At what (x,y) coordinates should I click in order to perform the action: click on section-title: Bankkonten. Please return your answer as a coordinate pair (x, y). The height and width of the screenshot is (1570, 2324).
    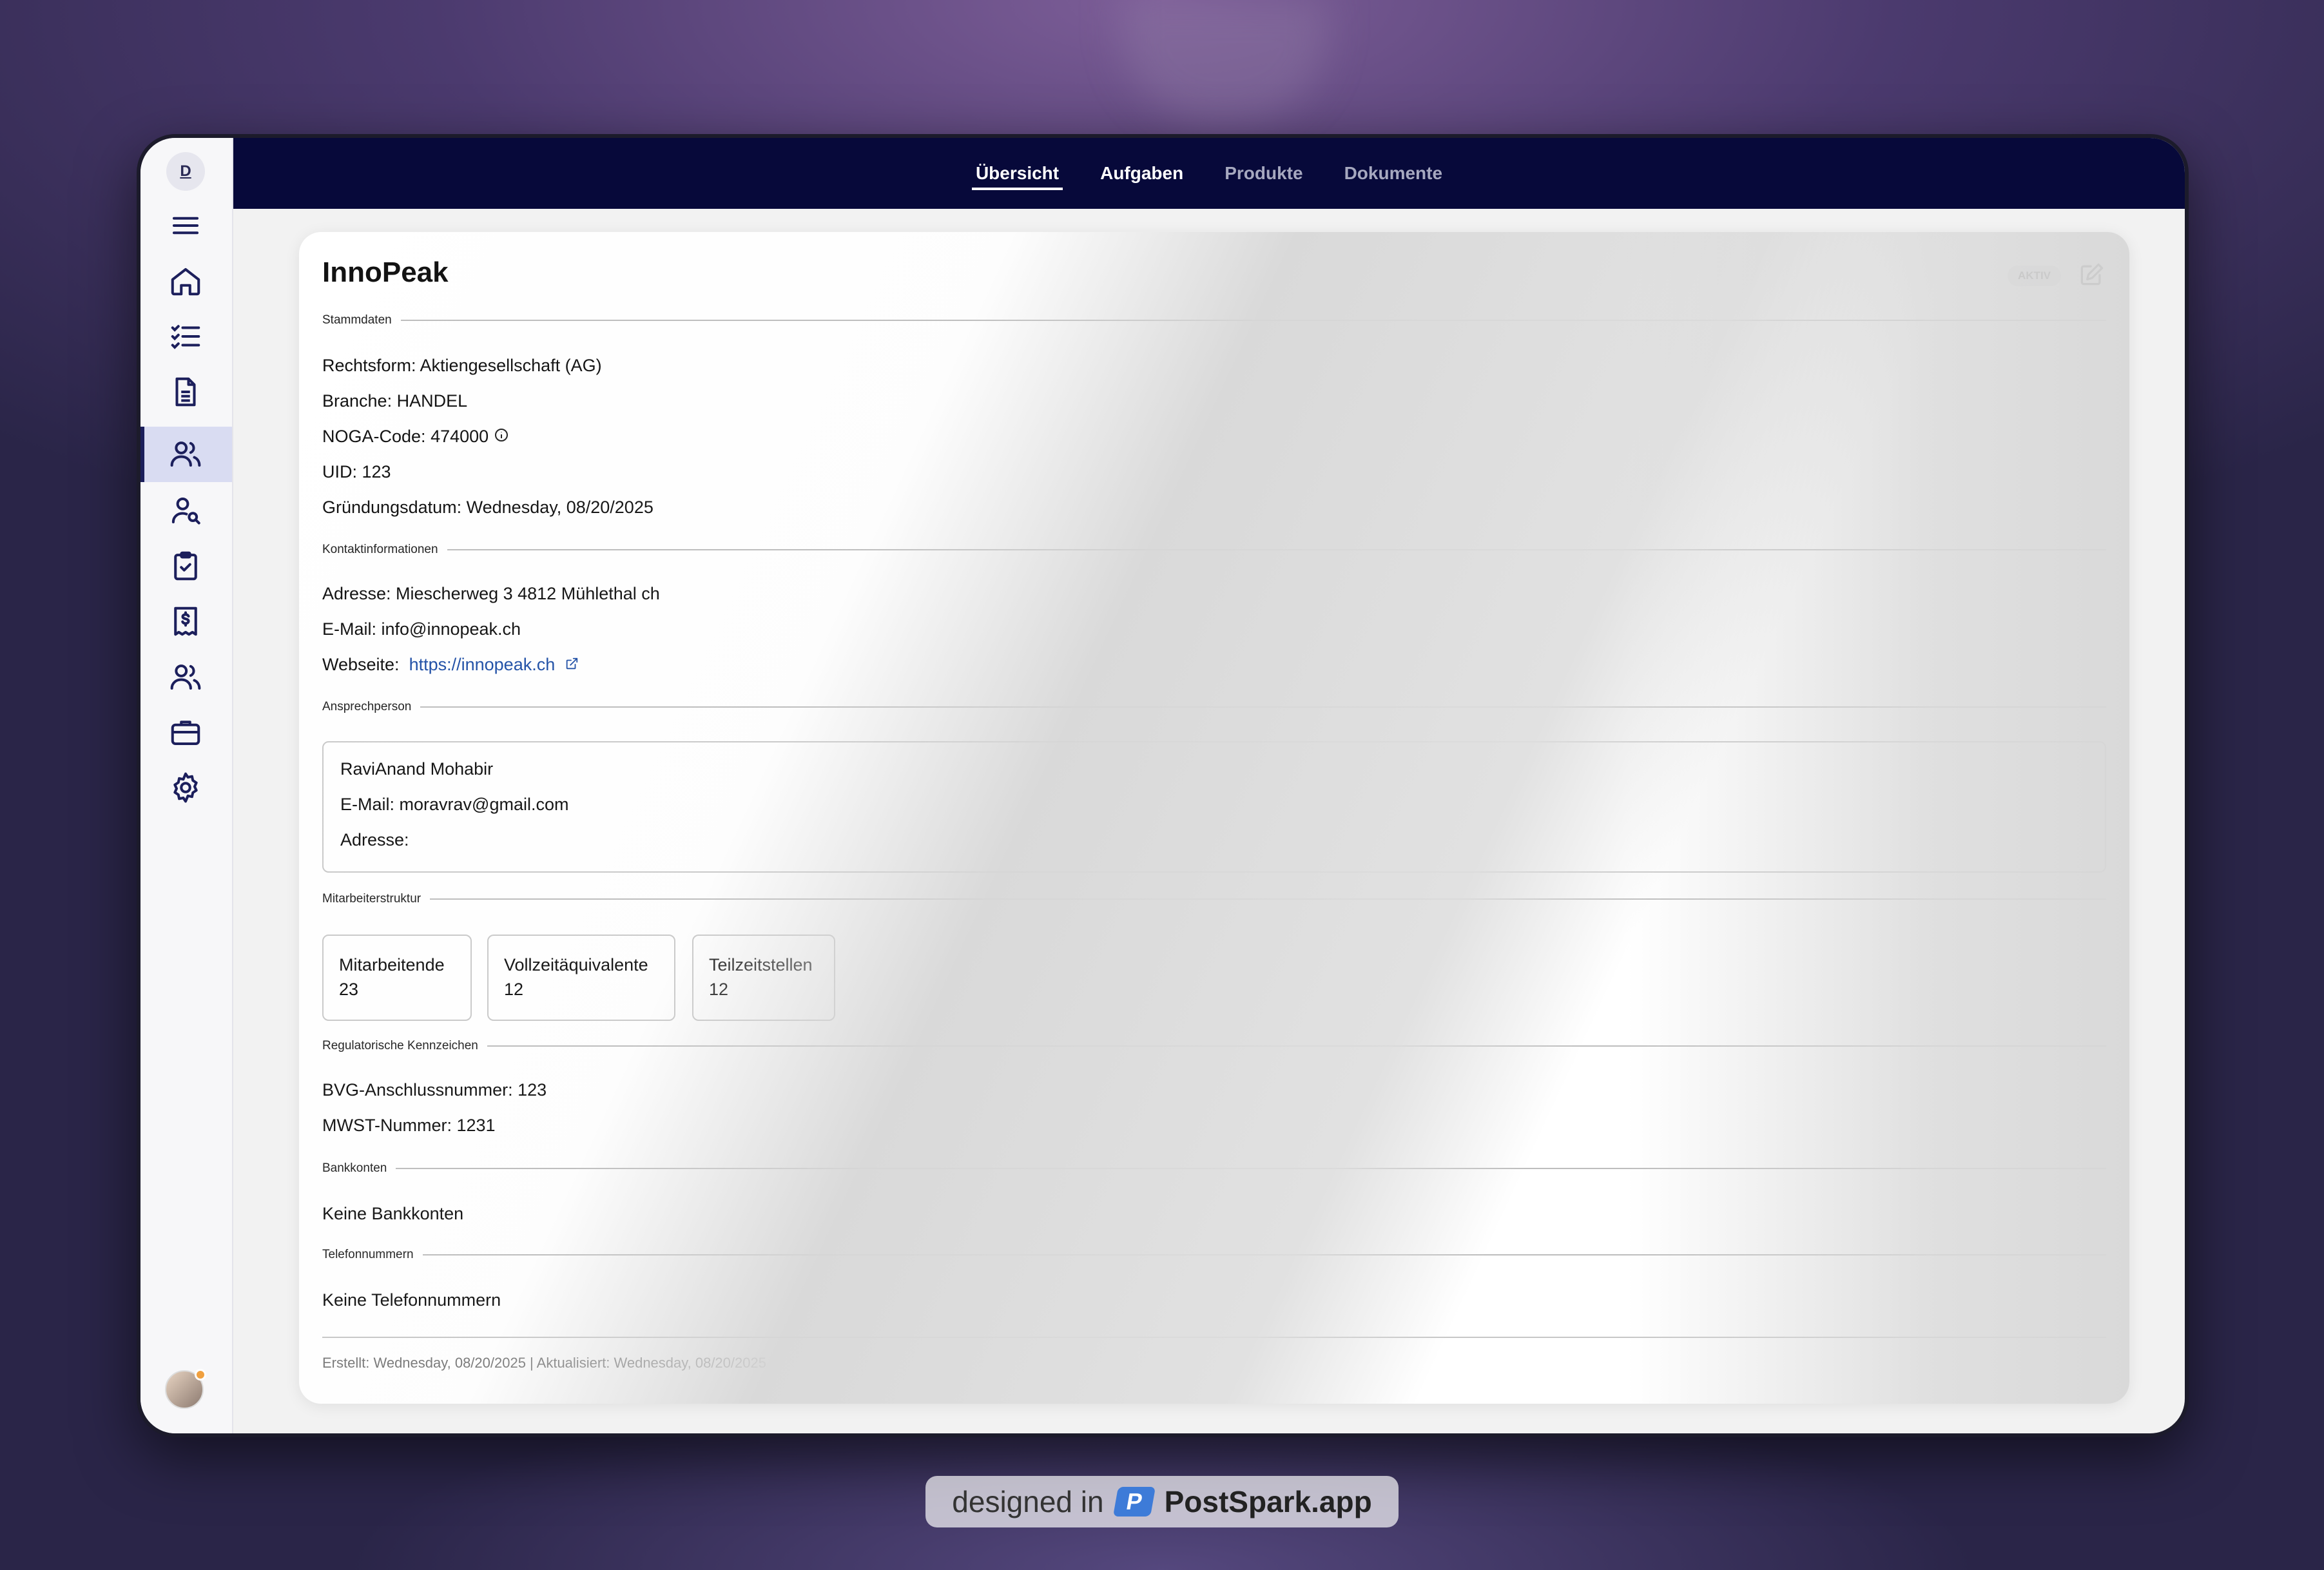
    Looking at the image, I should click on (354, 1168).